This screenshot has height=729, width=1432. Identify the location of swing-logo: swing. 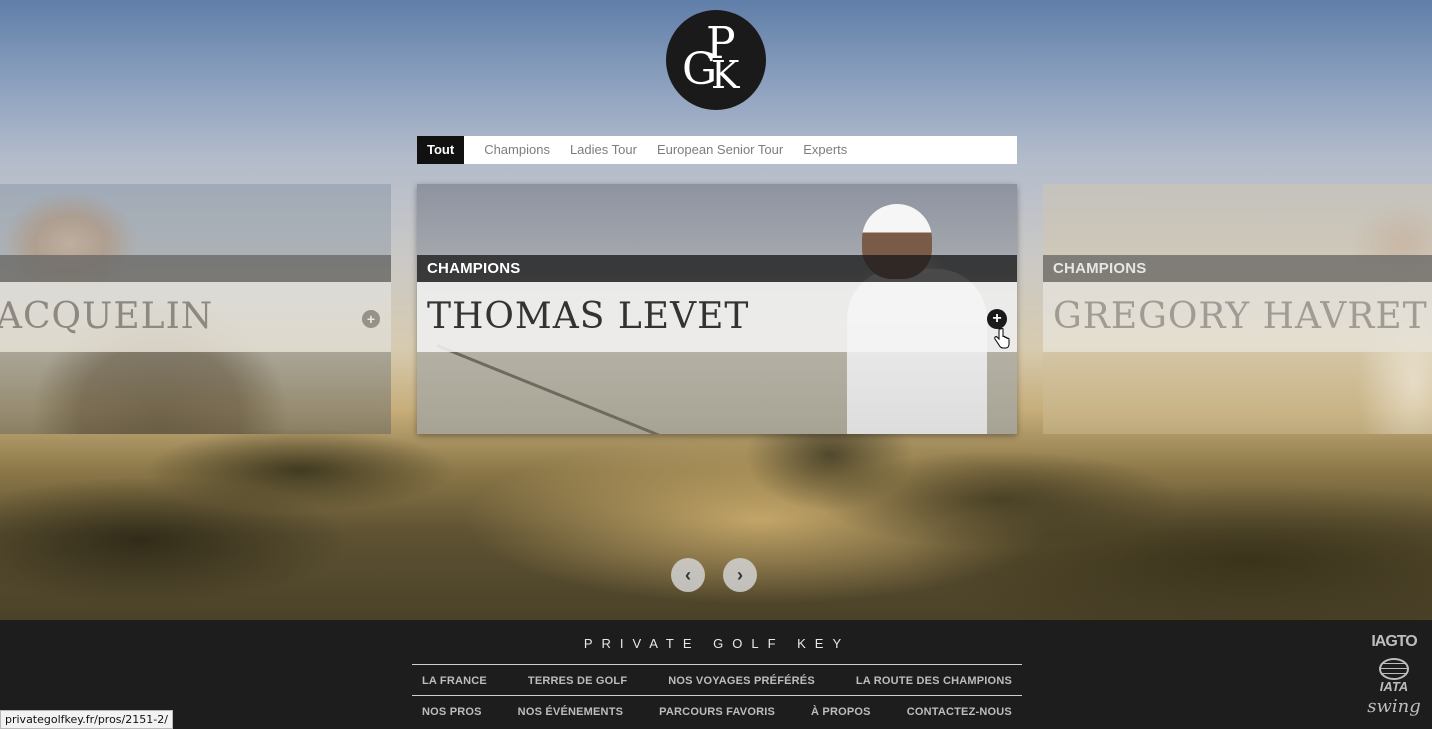
(1394, 706).